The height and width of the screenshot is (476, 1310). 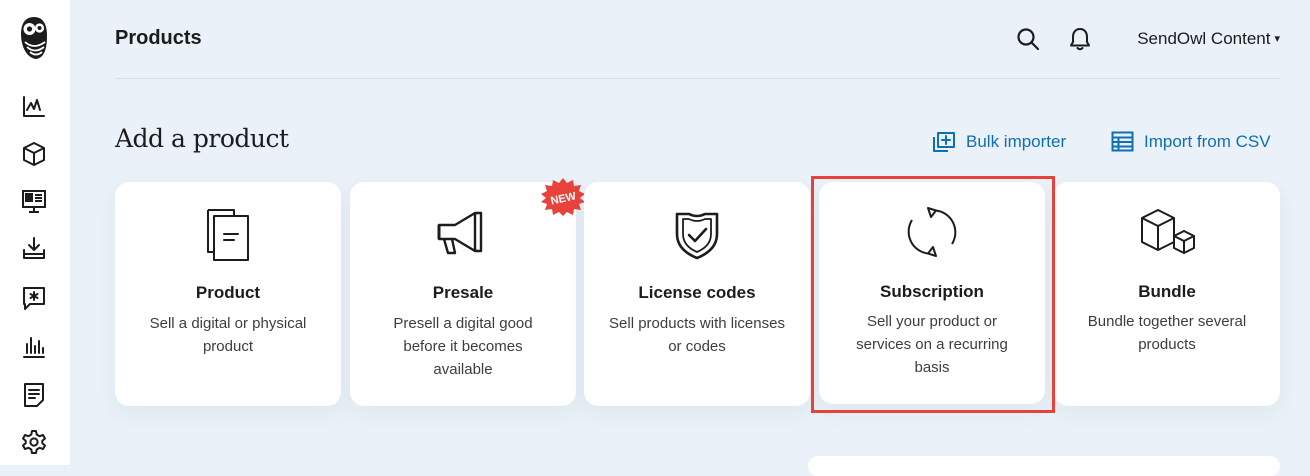 I want to click on boxes-icon, so click(x=1168, y=231).